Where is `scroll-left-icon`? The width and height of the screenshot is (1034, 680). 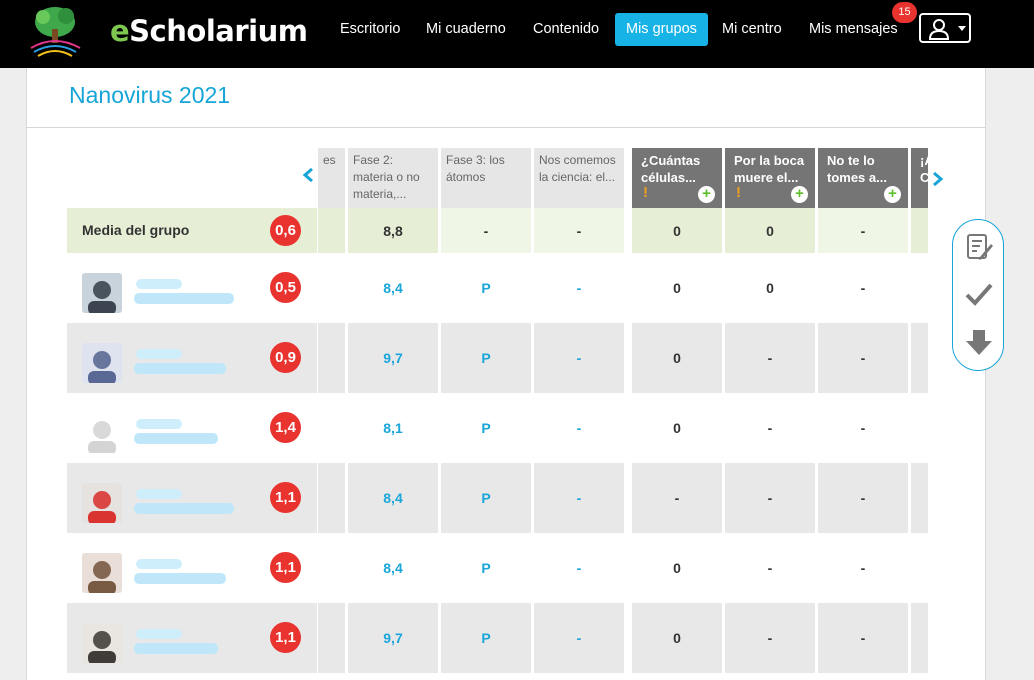
scroll-left-icon is located at coordinates (309, 175).